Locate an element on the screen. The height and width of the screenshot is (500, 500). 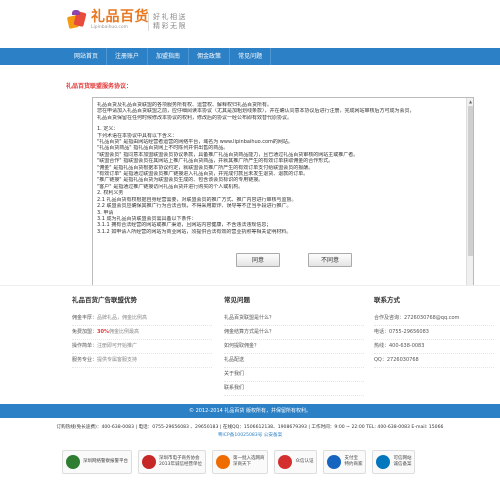
faq-link: 礼品配送 is located at coordinates (294, 361).